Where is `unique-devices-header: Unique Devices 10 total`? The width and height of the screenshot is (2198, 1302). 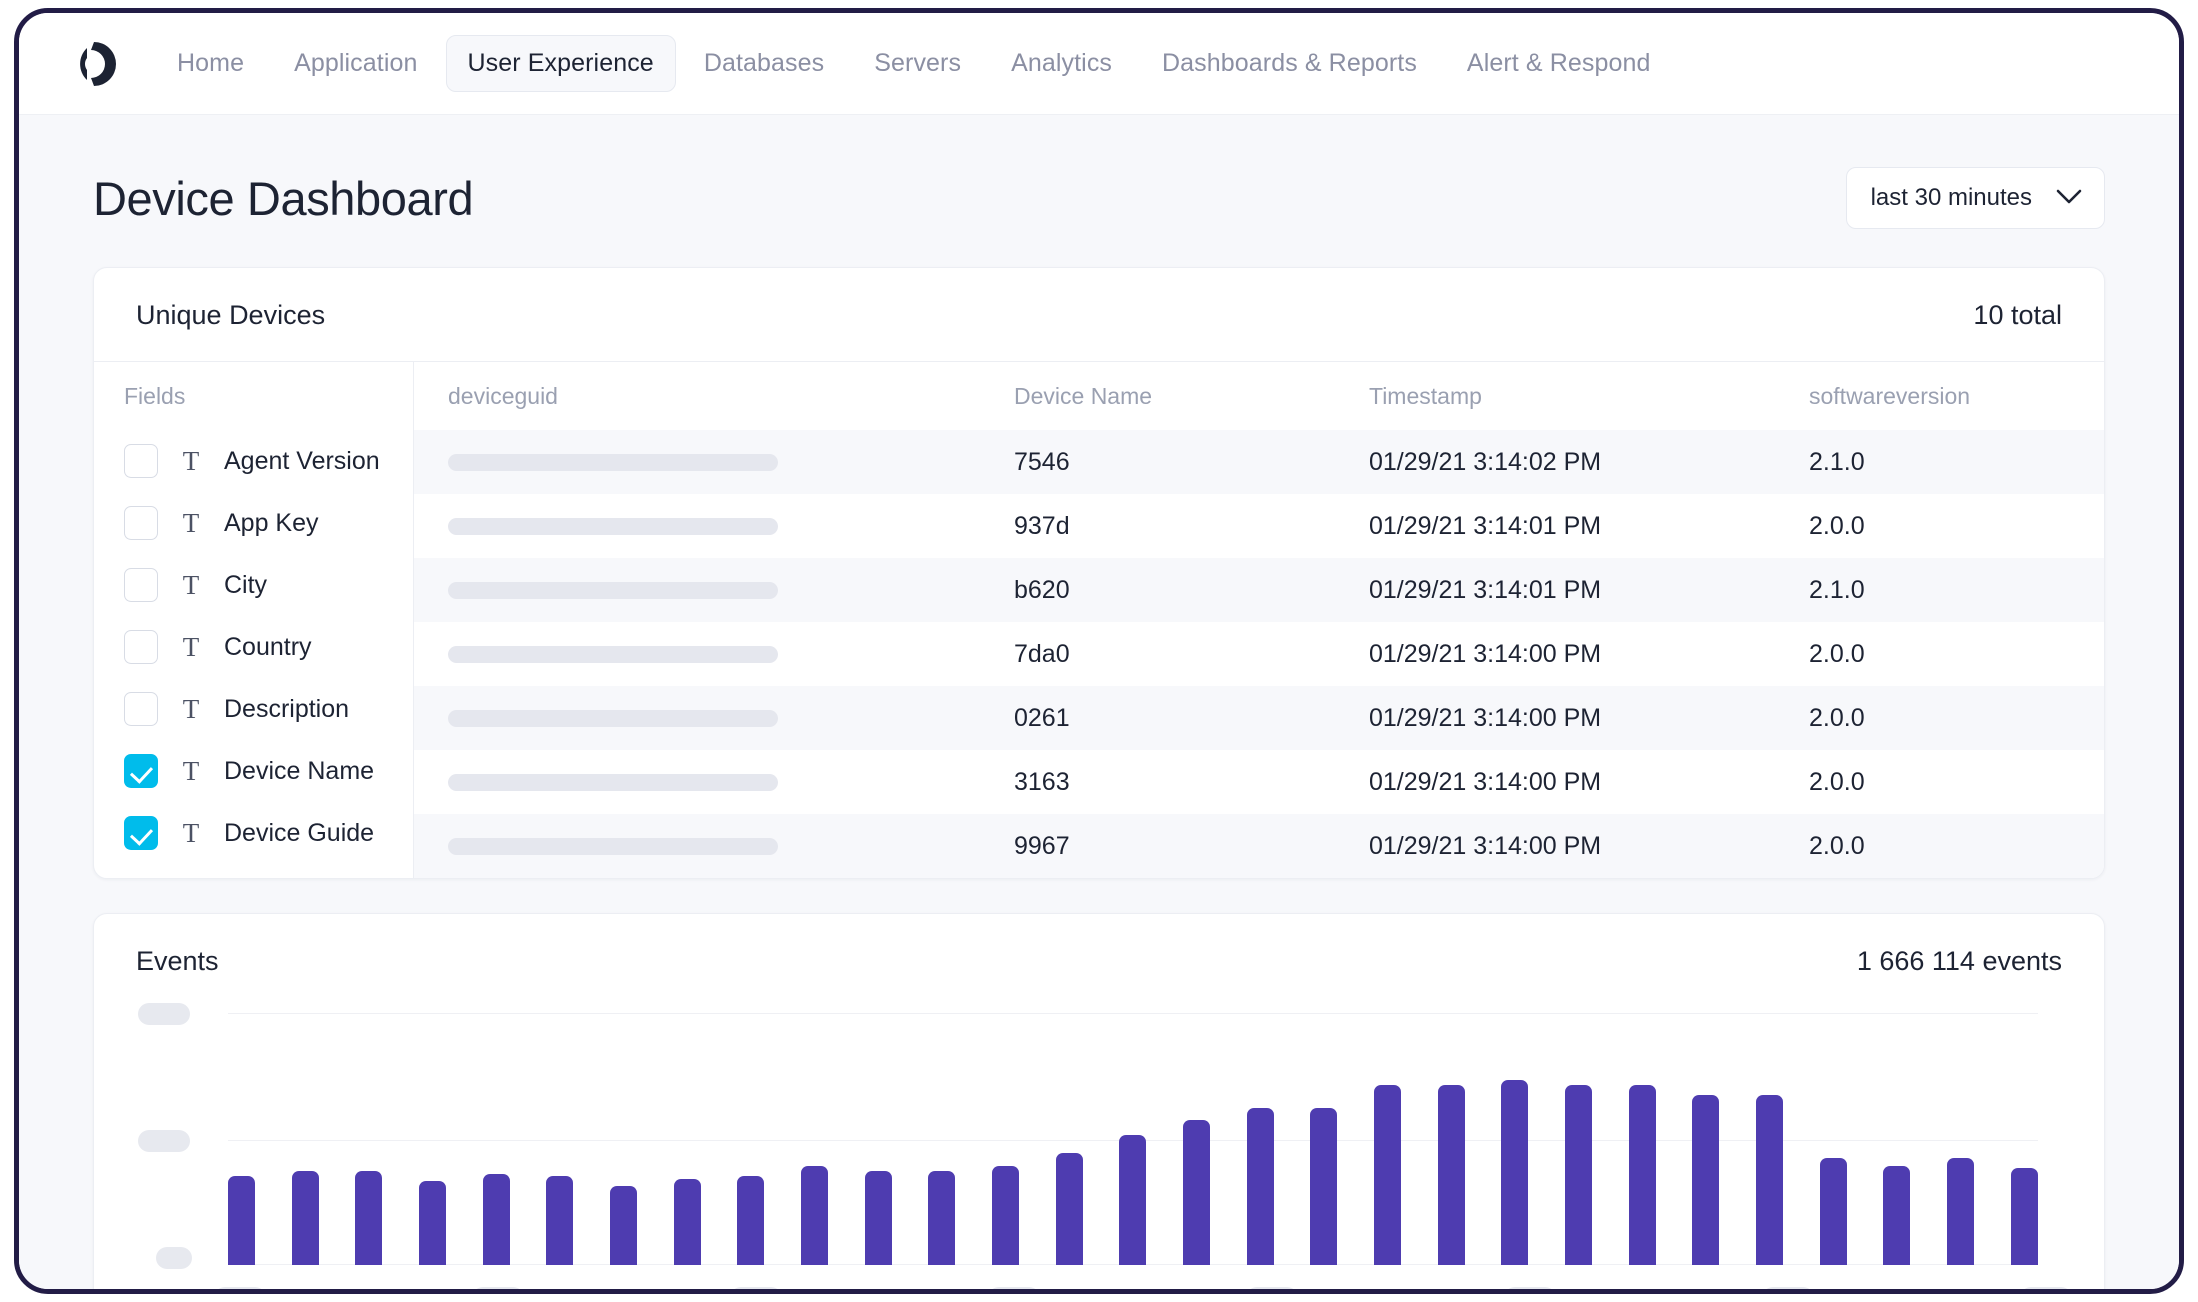 unique-devices-header: Unique Devices 10 total is located at coordinates (1099, 314).